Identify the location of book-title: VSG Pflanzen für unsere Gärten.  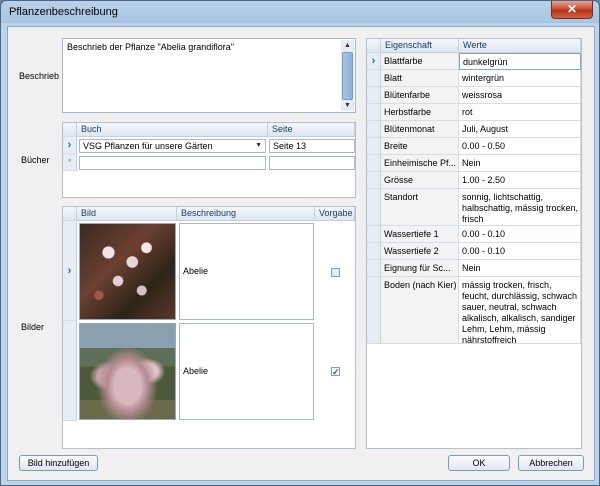
(148, 146).